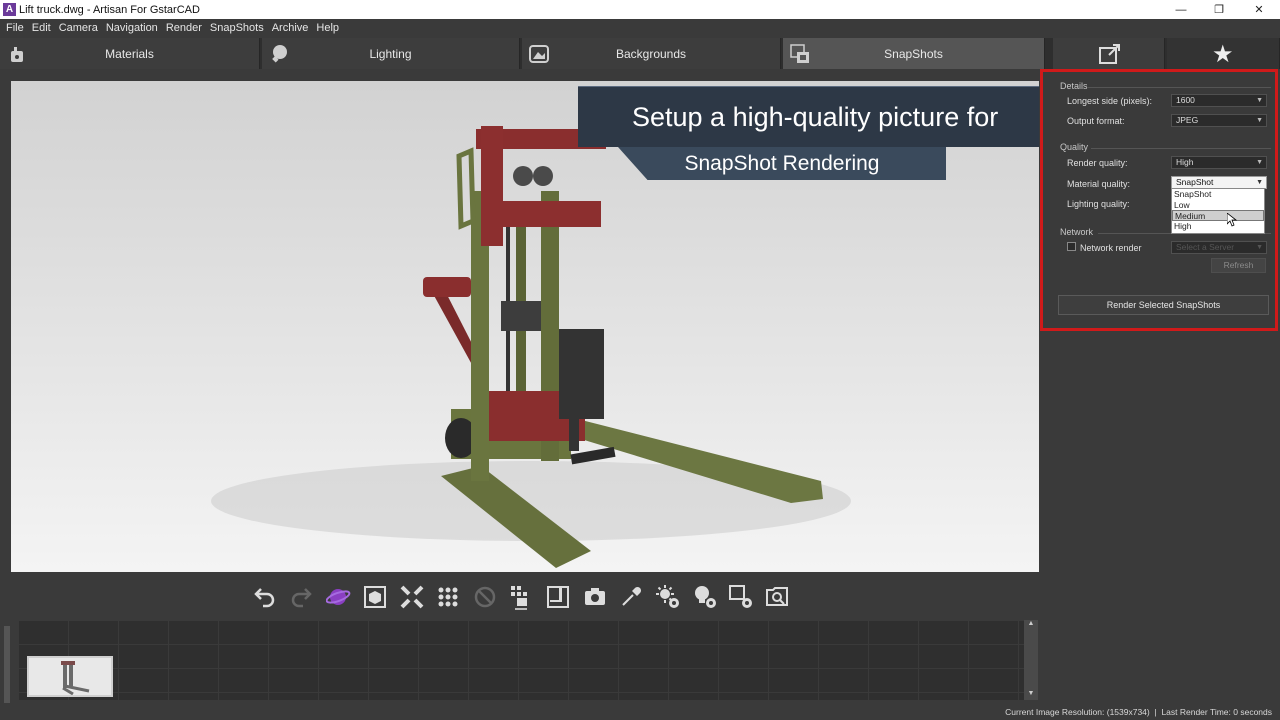 The image size is (1280, 720). Describe the element at coordinates (485, 597) in the screenshot. I see `disabled-icon` at that location.